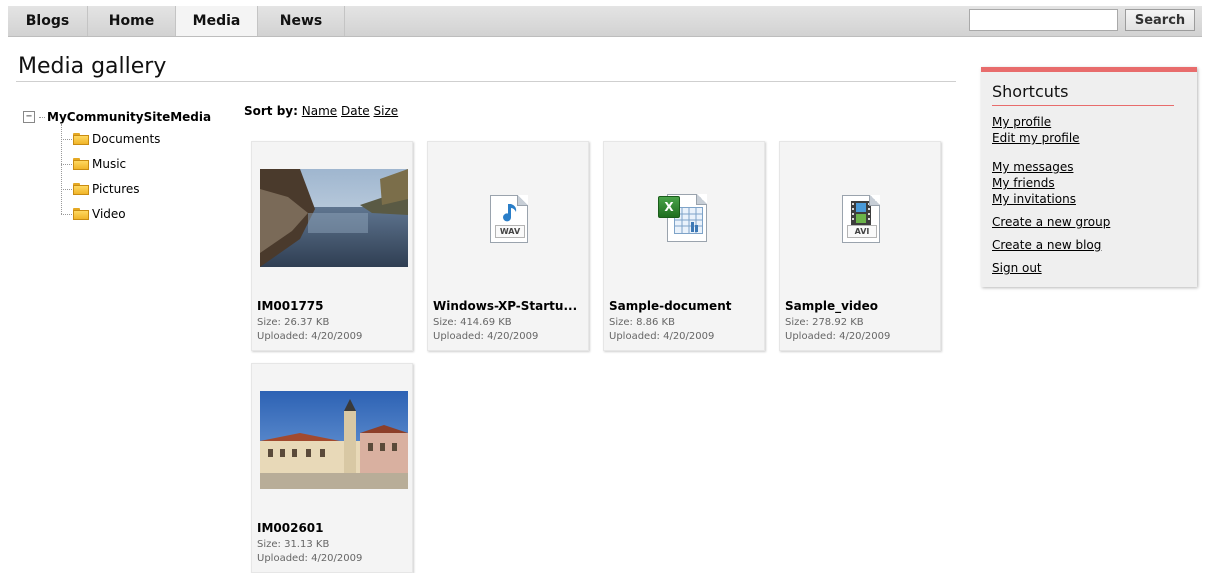 This screenshot has width=1209, height=573. I want to click on excel-logo-icon: X, so click(669, 207).